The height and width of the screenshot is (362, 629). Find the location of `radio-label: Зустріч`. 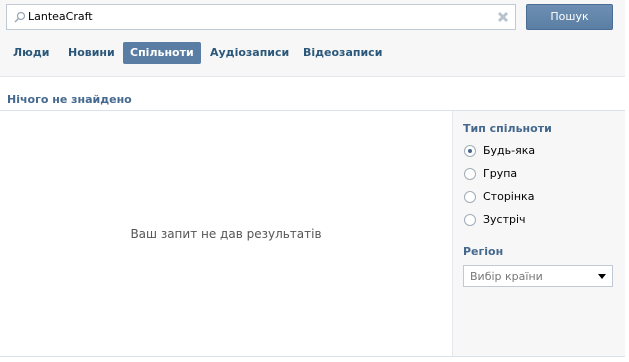

radio-label: Зустріч is located at coordinates (504, 219).